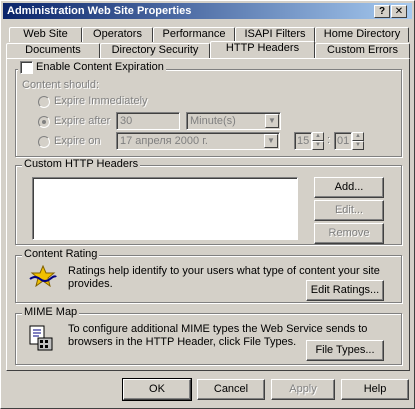 This screenshot has width=415, height=409. What do you see at coordinates (82, 121) in the screenshot?
I see `expire-after-label: Expire after` at bounding box center [82, 121].